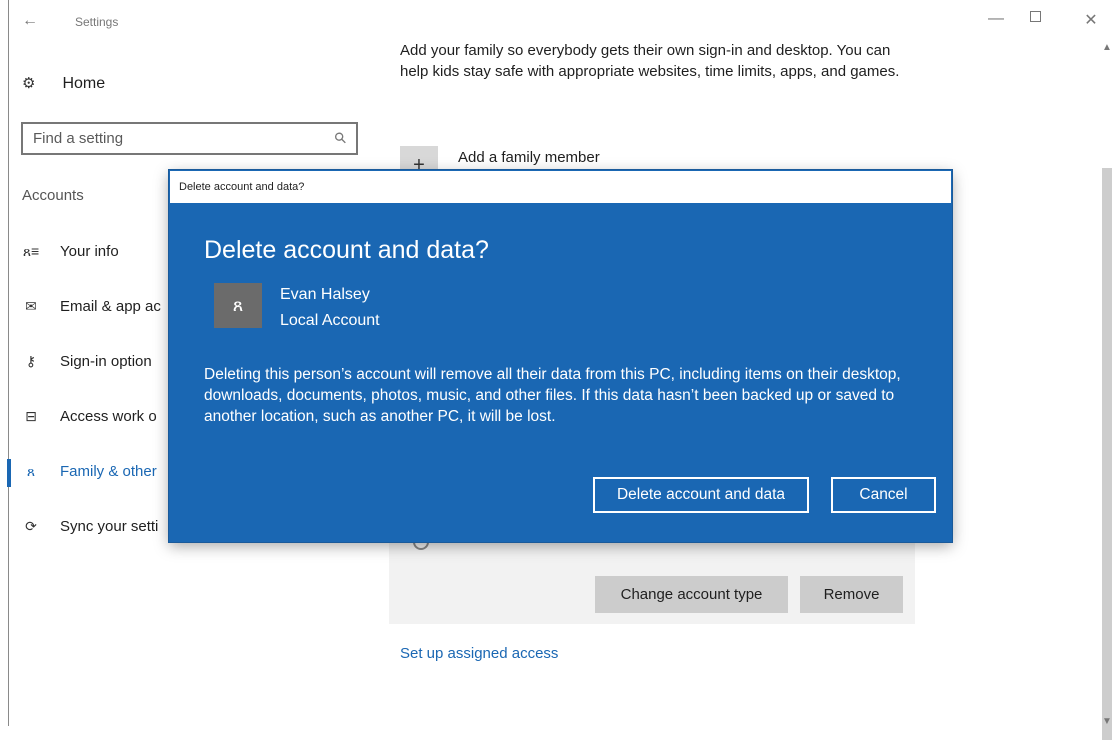  I want to click on delete-account-and-data-button: Delete account and data, so click(701, 495).